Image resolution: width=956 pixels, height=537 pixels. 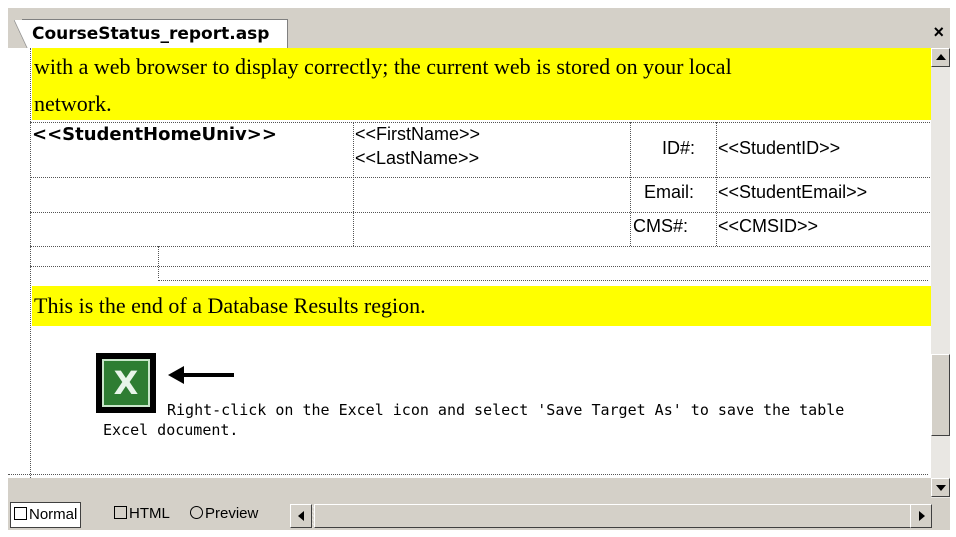 What do you see at coordinates (154, 134) in the screenshot?
I see `home-univ-field: <<StudentHomeUniv>>` at bounding box center [154, 134].